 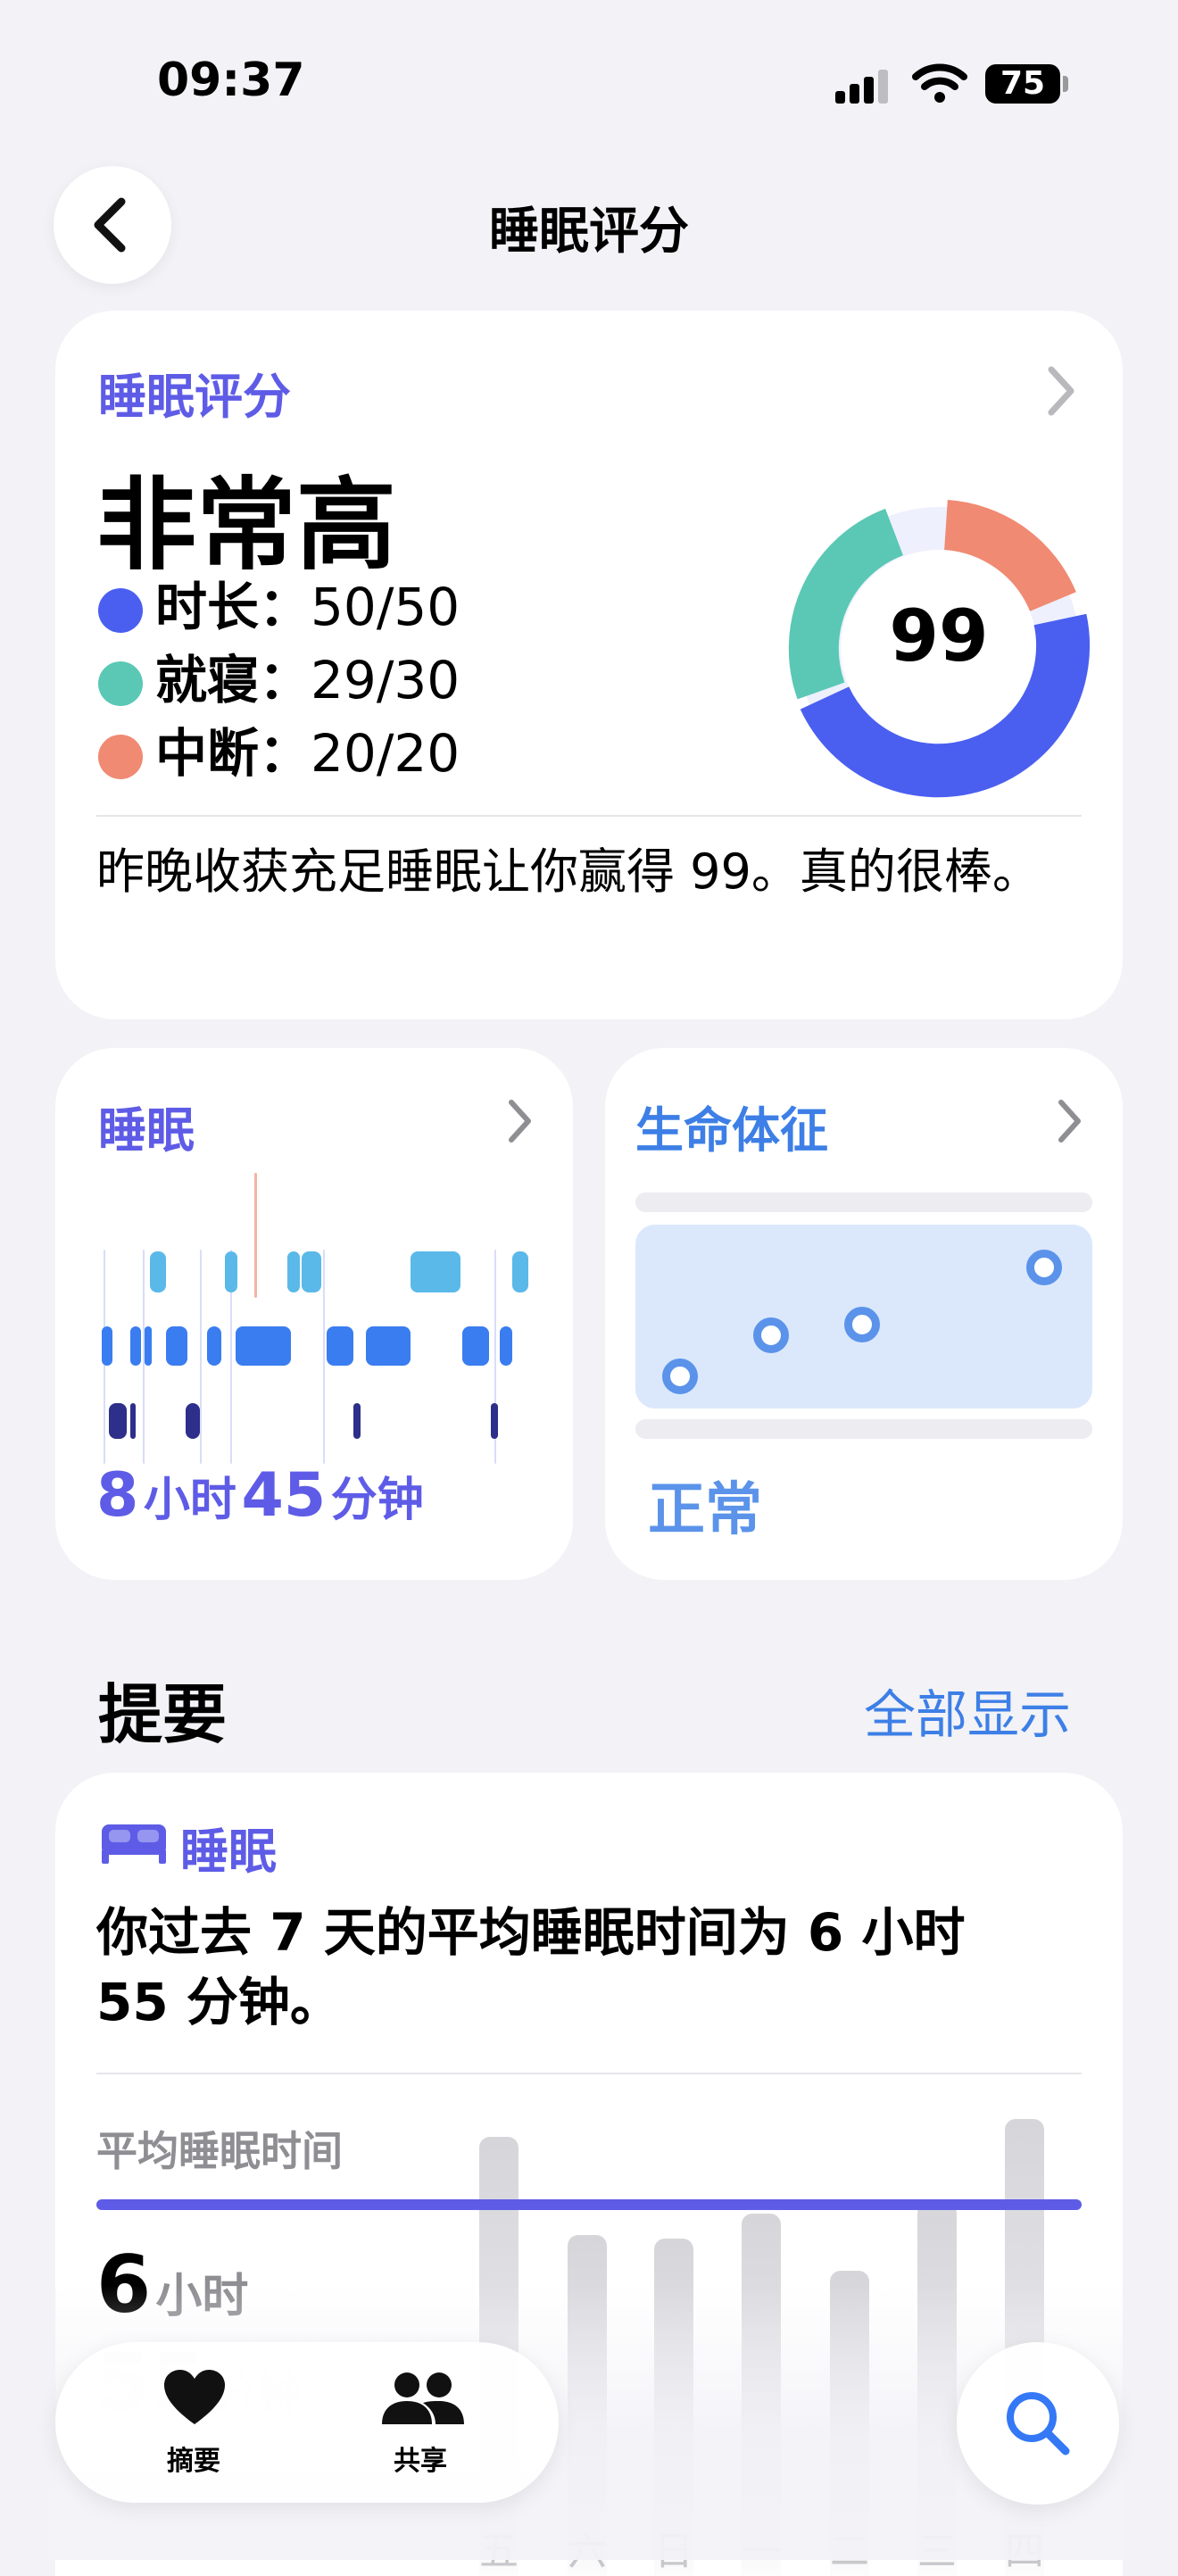 I want to click on people-icon, so click(x=423, y=2398).